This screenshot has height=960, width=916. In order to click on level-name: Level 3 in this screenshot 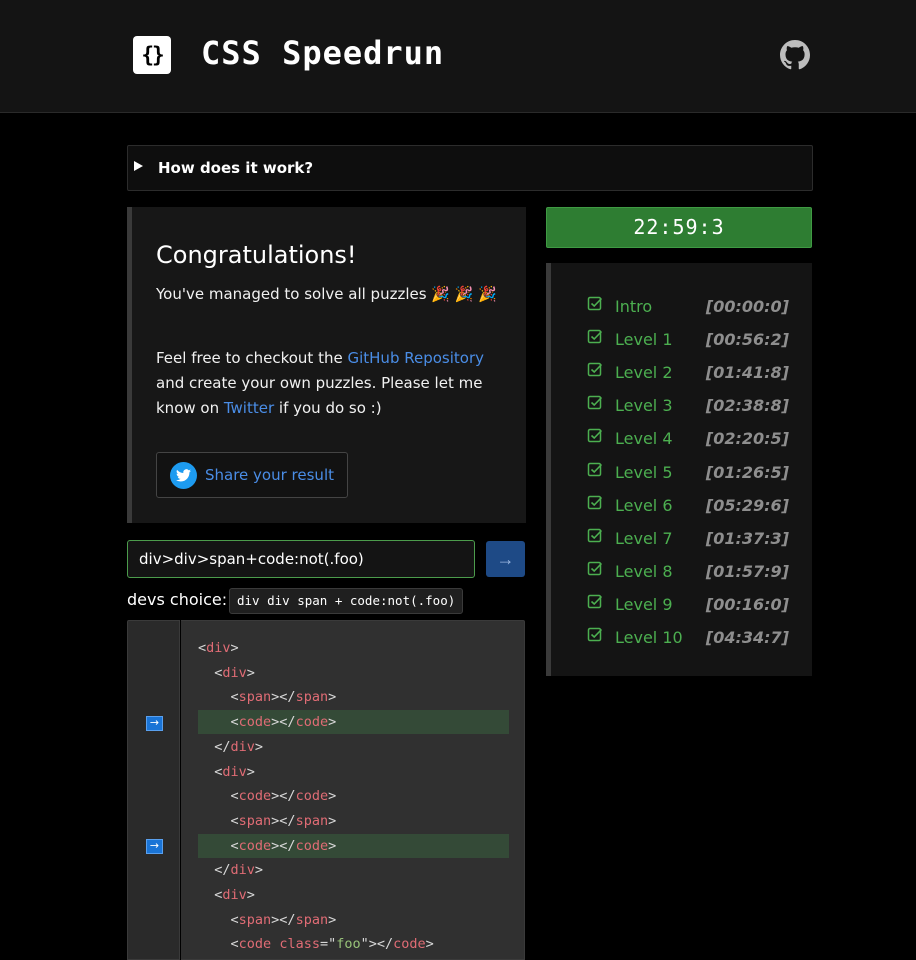, I will do `click(644, 406)`.